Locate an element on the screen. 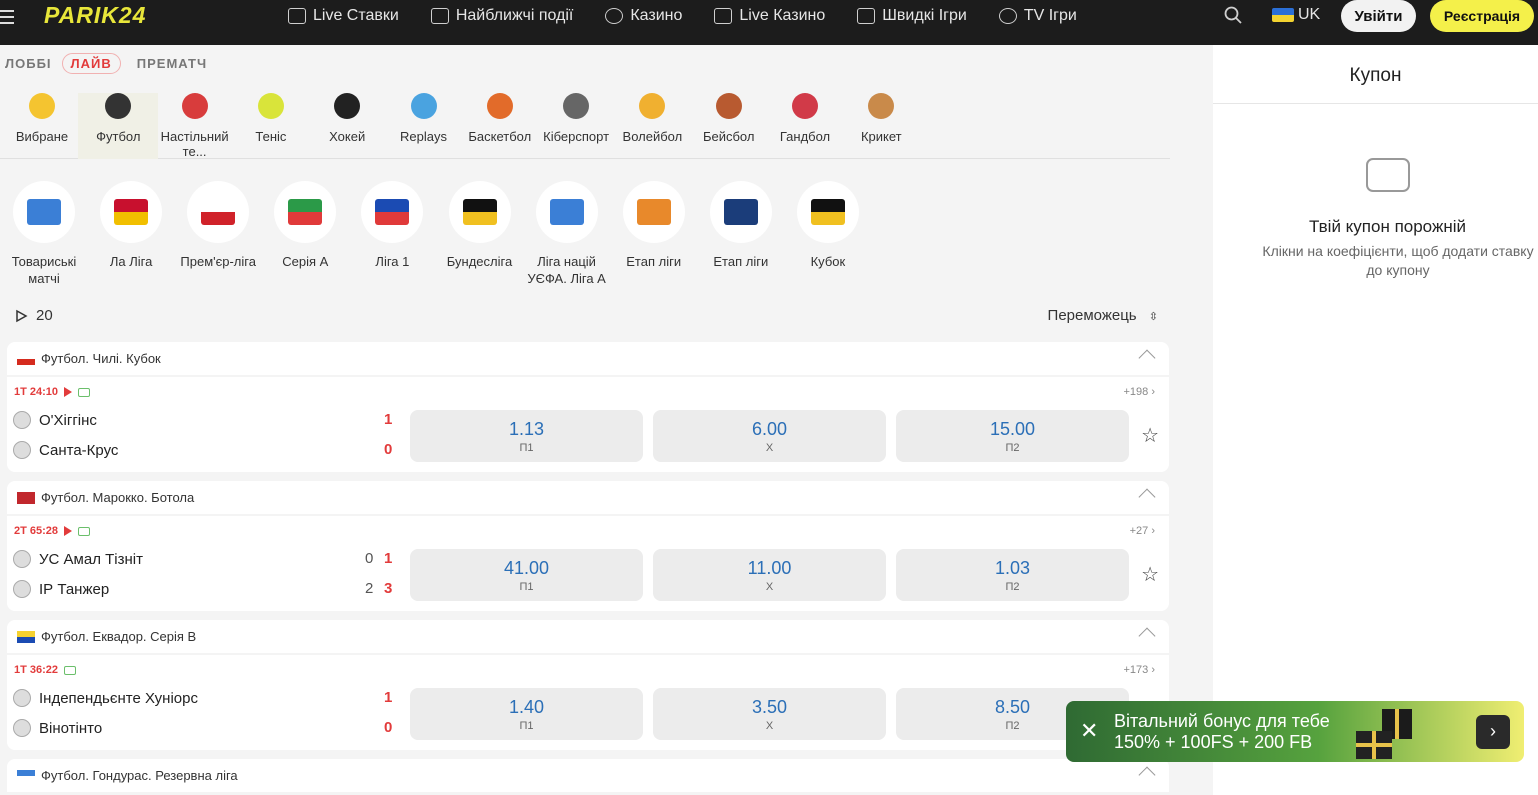 Image resolution: width=1538 pixels, height=795 pixels. tab-1: ЛАЙВ is located at coordinates (91, 63).